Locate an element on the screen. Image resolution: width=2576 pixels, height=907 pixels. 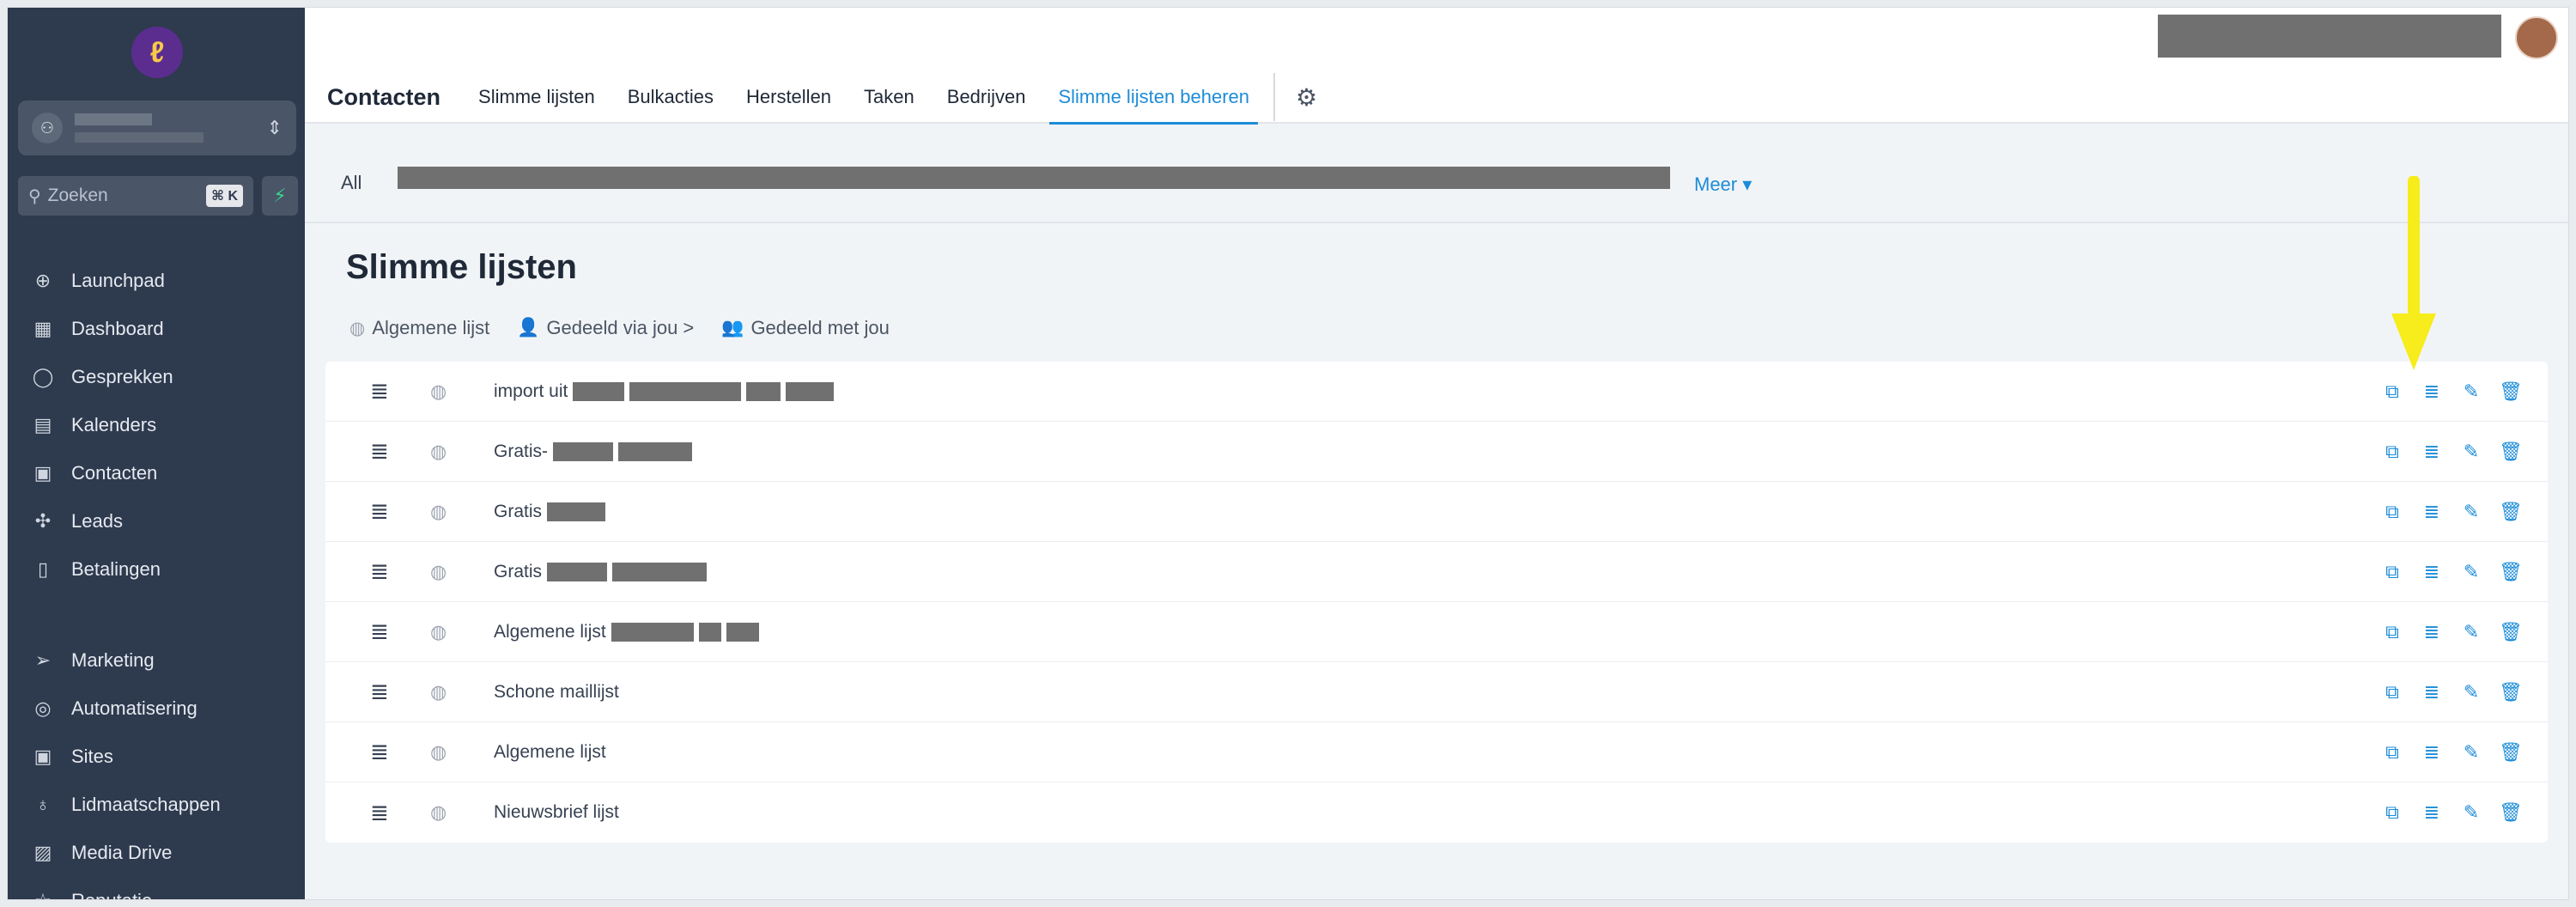
scope-tab-label: Algemene lijst is located at coordinates (431, 327).